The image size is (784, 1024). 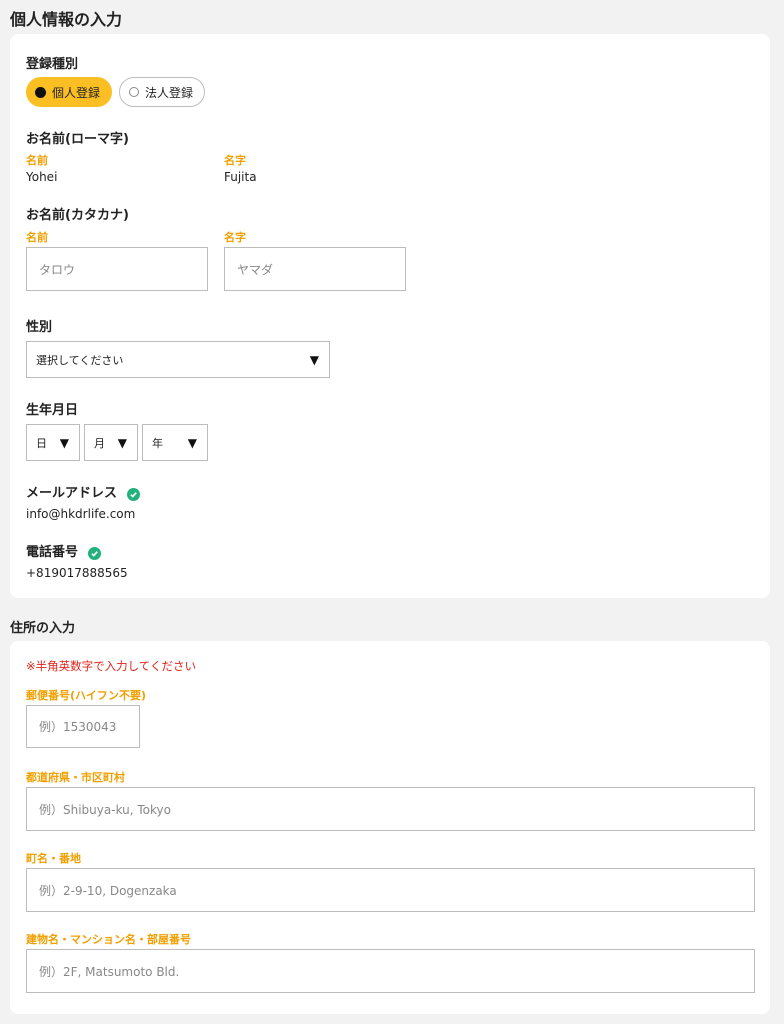 What do you see at coordinates (52, 64) in the screenshot?
I see `registration-type-label: 登録種別` at bounding box center [52, 64].